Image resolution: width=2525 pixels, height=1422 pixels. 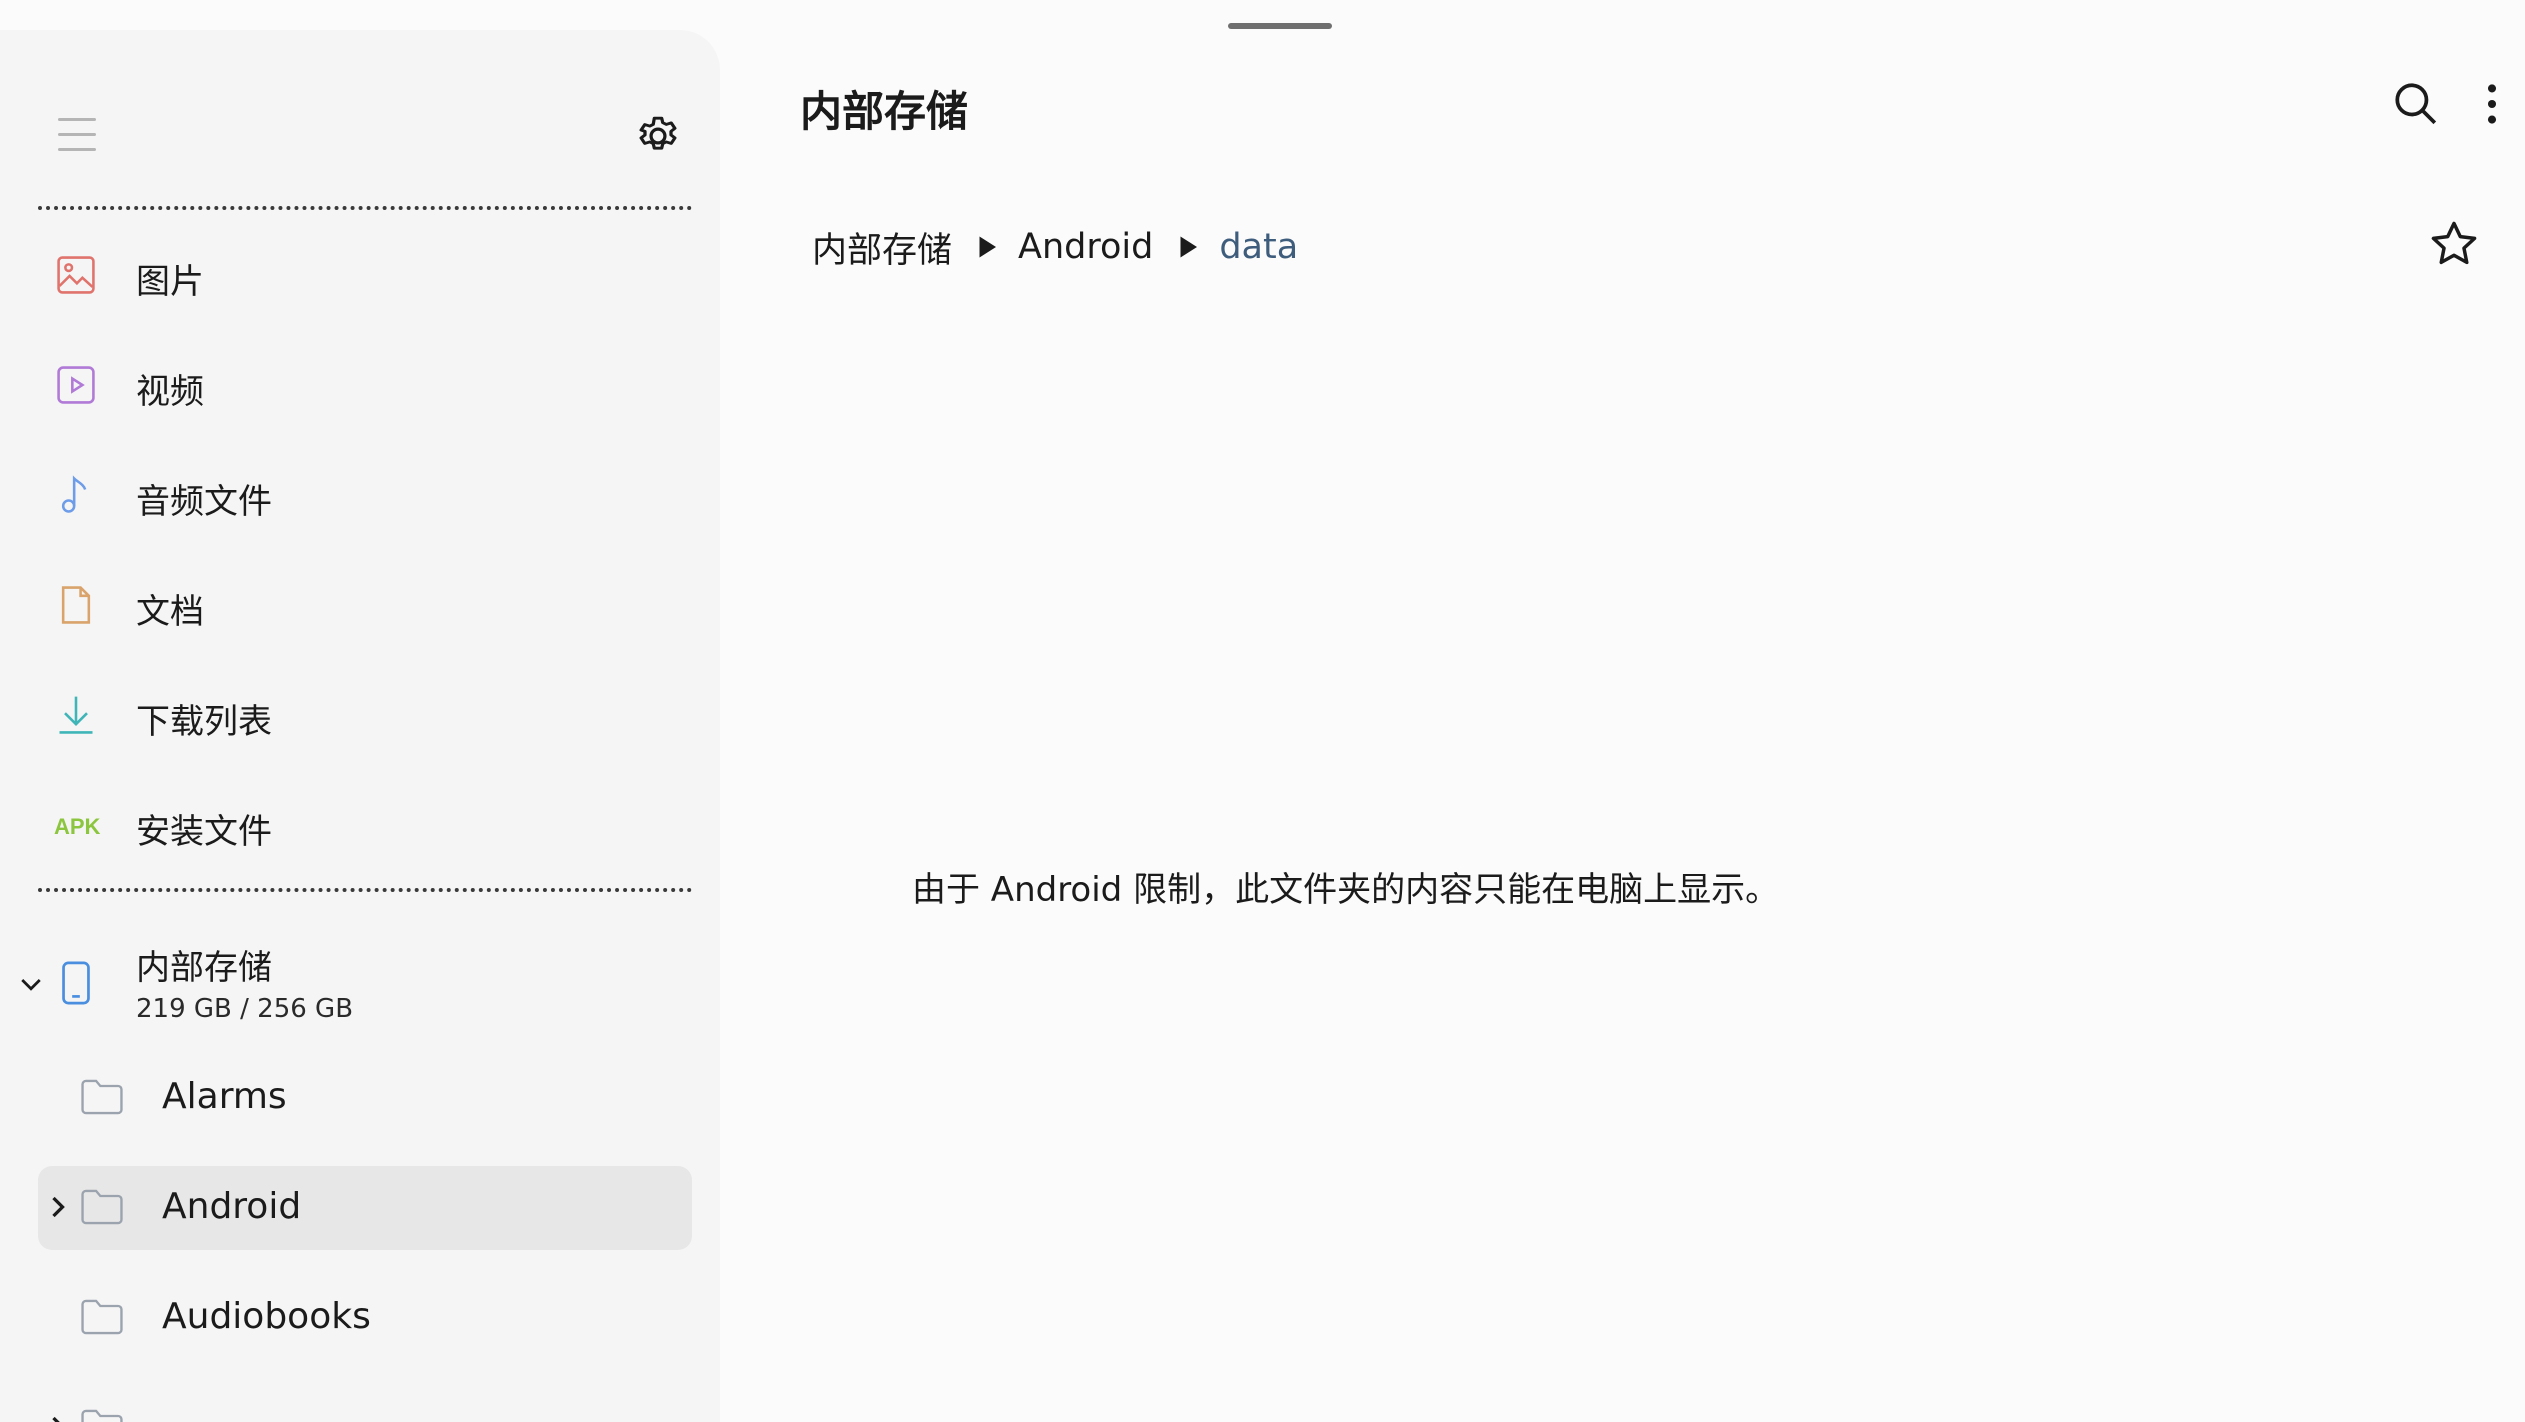 What do you see at coordinates (360, 283) in the screenshot?
I see `category-images: 图片` at bounding box center [360, 283].